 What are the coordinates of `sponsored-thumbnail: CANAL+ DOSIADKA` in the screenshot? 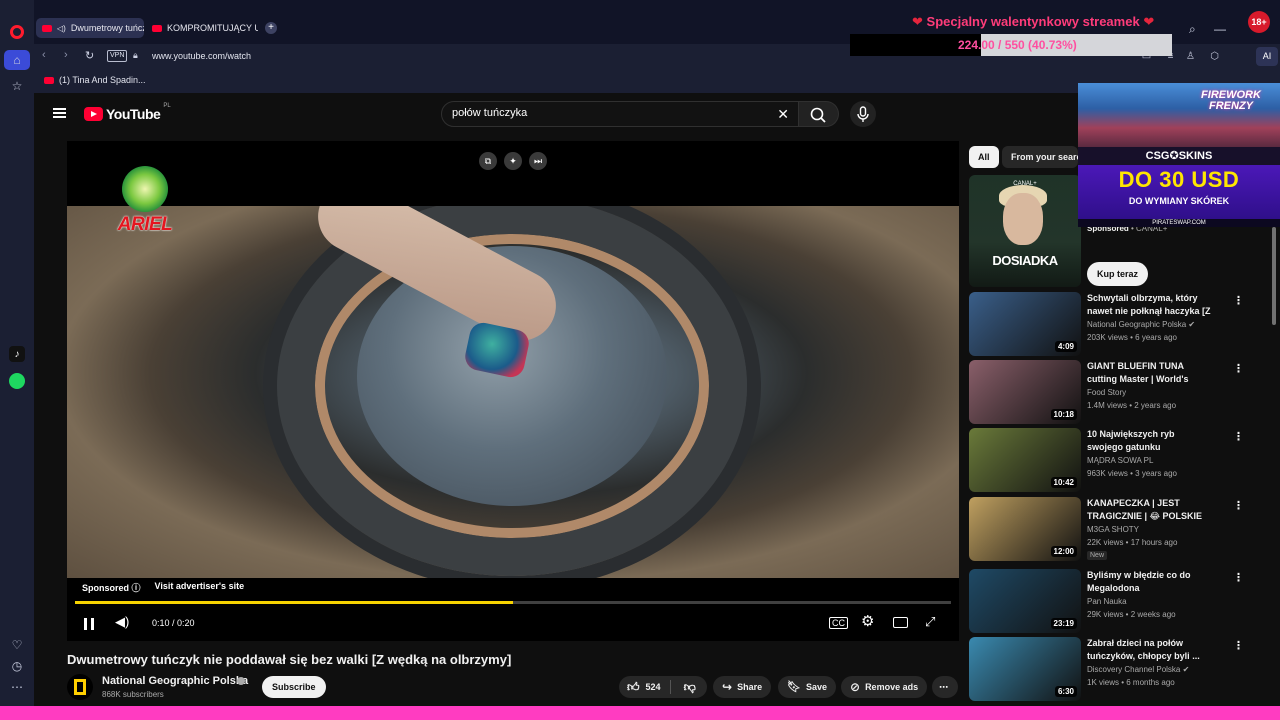 It's located at (1025, 231).